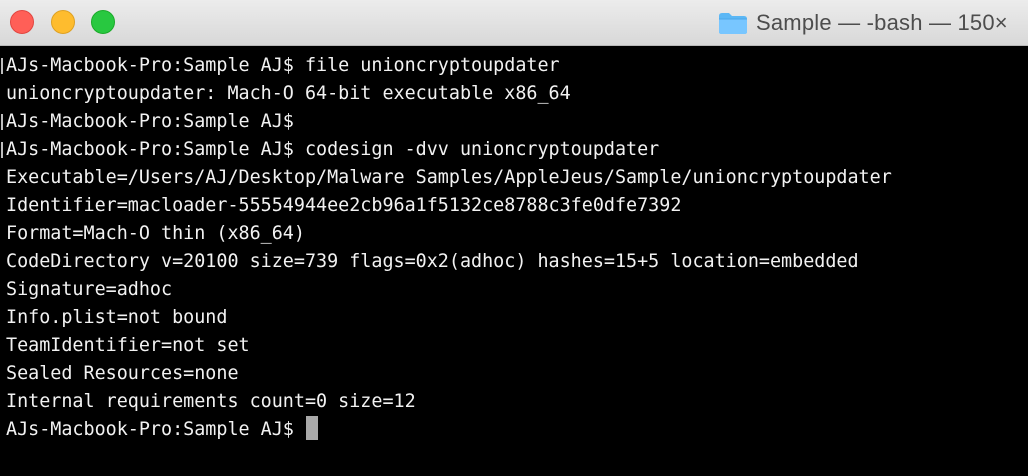 The image size is (1028, 476). I want to click on current-prompt-line: AJs-Macbook-Pro:Sample AJ$, so click(514, 430).